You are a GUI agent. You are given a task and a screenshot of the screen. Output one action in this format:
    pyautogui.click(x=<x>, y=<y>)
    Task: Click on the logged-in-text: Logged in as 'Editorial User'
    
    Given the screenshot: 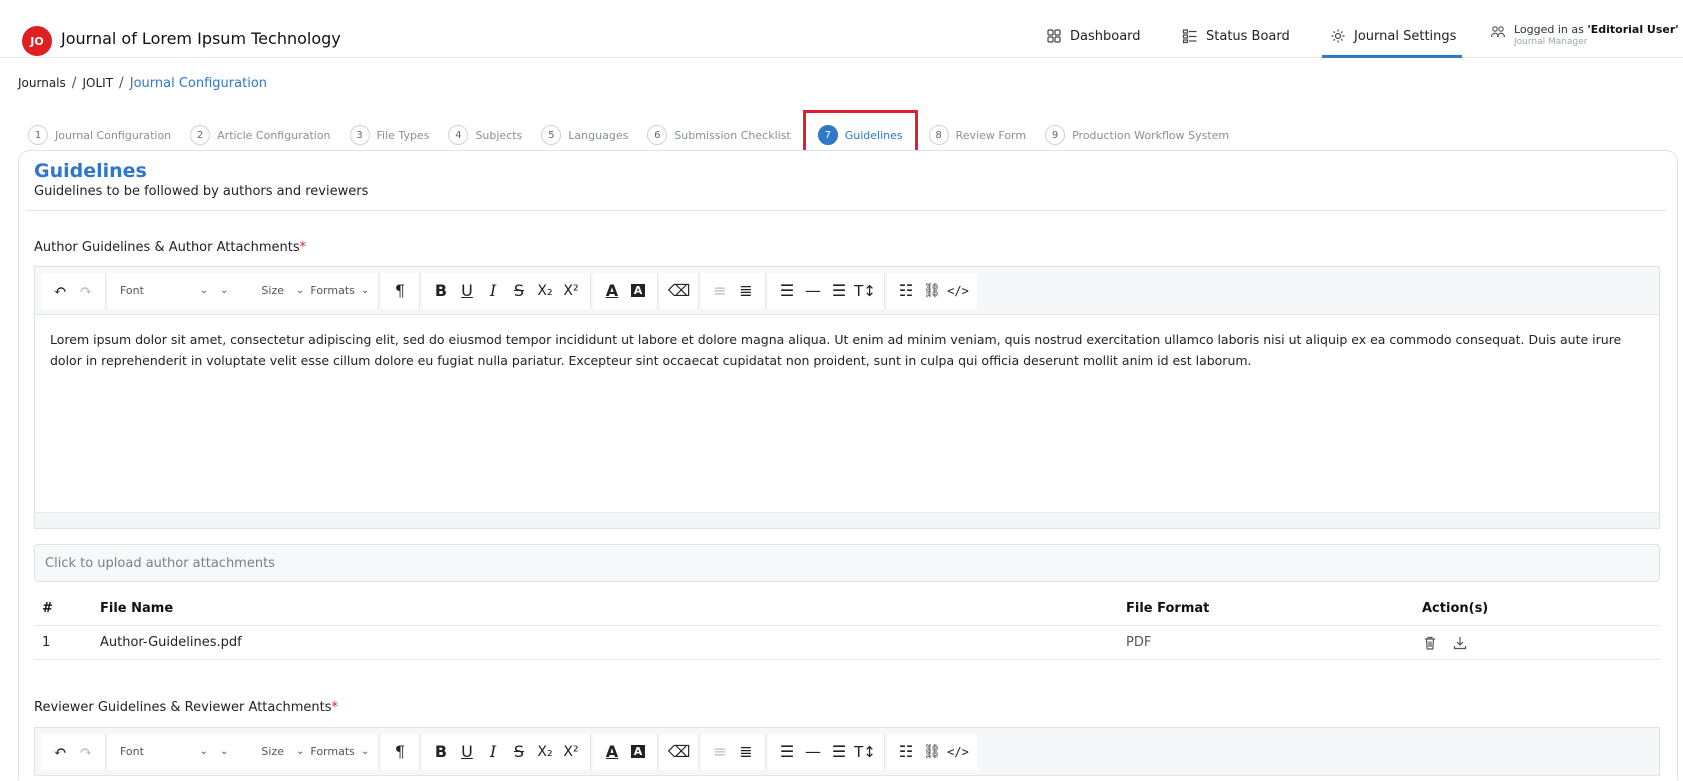 What is the action you would take?
    pyautogui.click(x=1596, y=30)
    